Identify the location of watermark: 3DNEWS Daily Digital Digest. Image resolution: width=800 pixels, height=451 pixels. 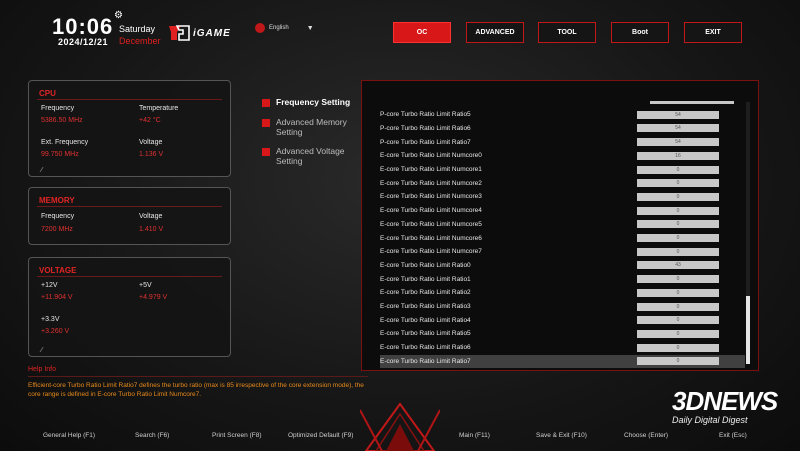
(725, 405).